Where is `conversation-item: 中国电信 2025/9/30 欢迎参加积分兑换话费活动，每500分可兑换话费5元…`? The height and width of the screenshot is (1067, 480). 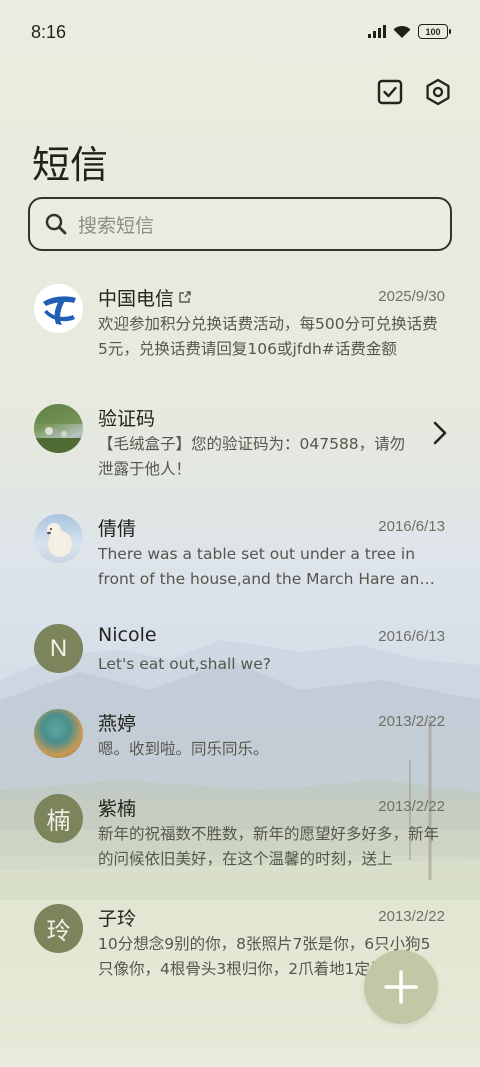
conversation-item: 中国电信 2025/9/30 欢迎参加积分兑换话费活动，每500分可兑换话费5元… is located at coordinates (240, 325).